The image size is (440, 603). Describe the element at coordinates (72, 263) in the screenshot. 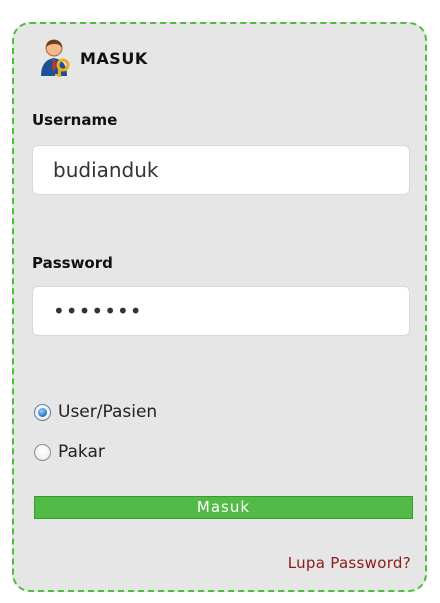

I see `password-label: Password` at that location.